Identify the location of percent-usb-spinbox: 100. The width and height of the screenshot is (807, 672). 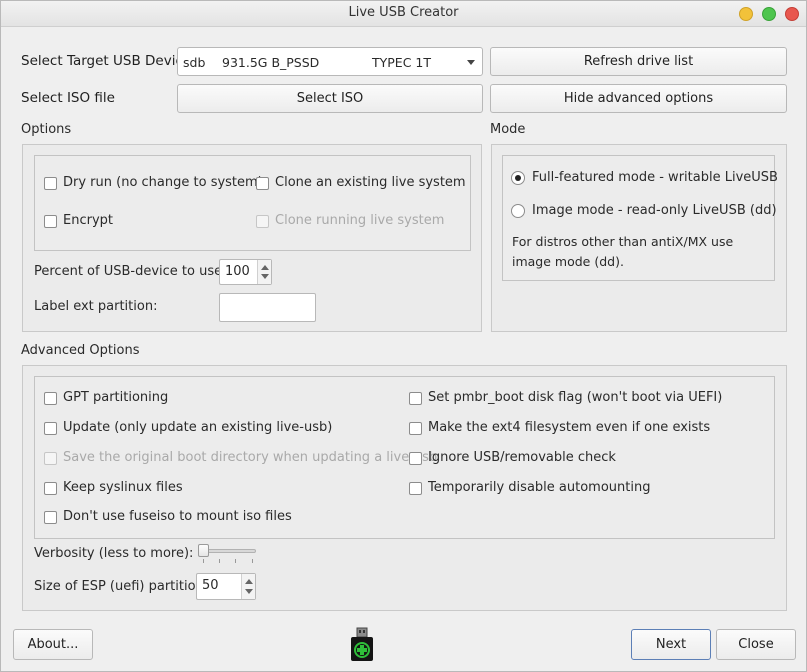
(245, 272).